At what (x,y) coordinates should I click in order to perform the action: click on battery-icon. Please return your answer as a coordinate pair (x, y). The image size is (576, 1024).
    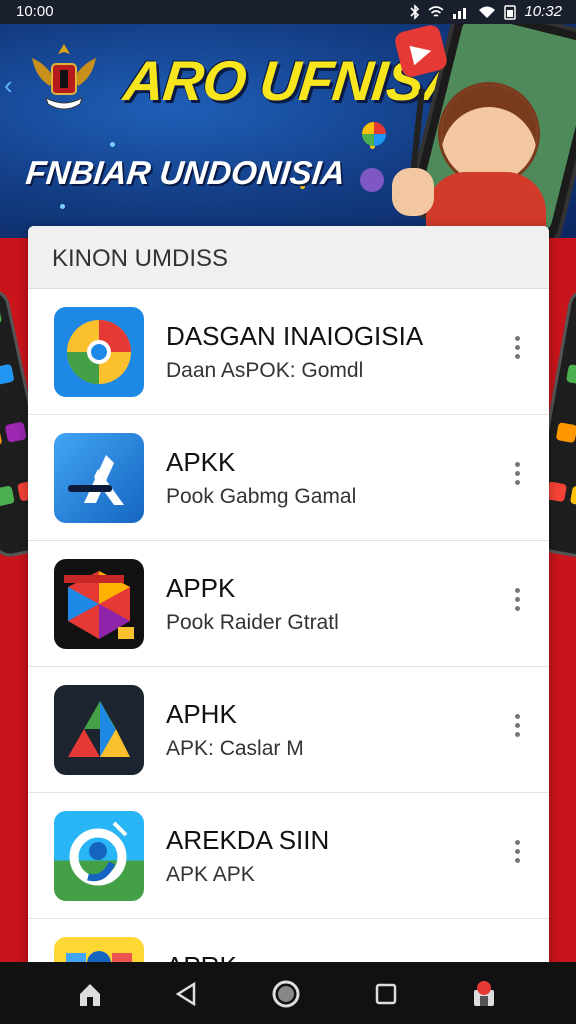
    Looking at the image, I should click on (510, 12).